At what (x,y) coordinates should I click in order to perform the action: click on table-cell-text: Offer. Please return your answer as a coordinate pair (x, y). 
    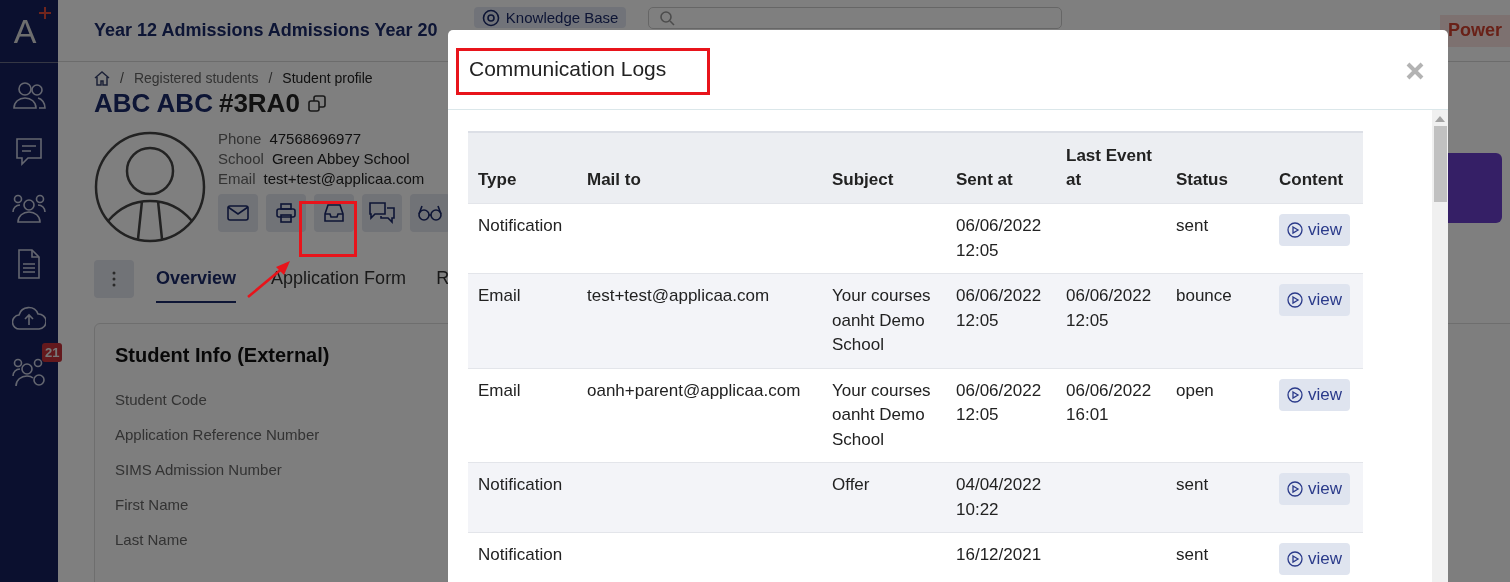
    Looking at the image, I should click on (851, 485).